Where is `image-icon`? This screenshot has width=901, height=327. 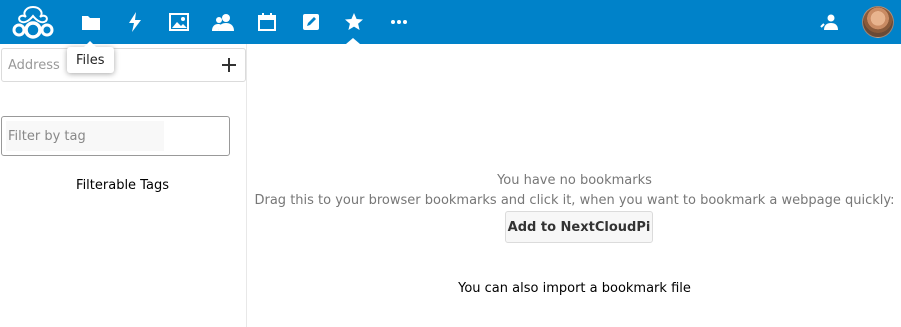 image-icon is located at coordinates (179, 22).